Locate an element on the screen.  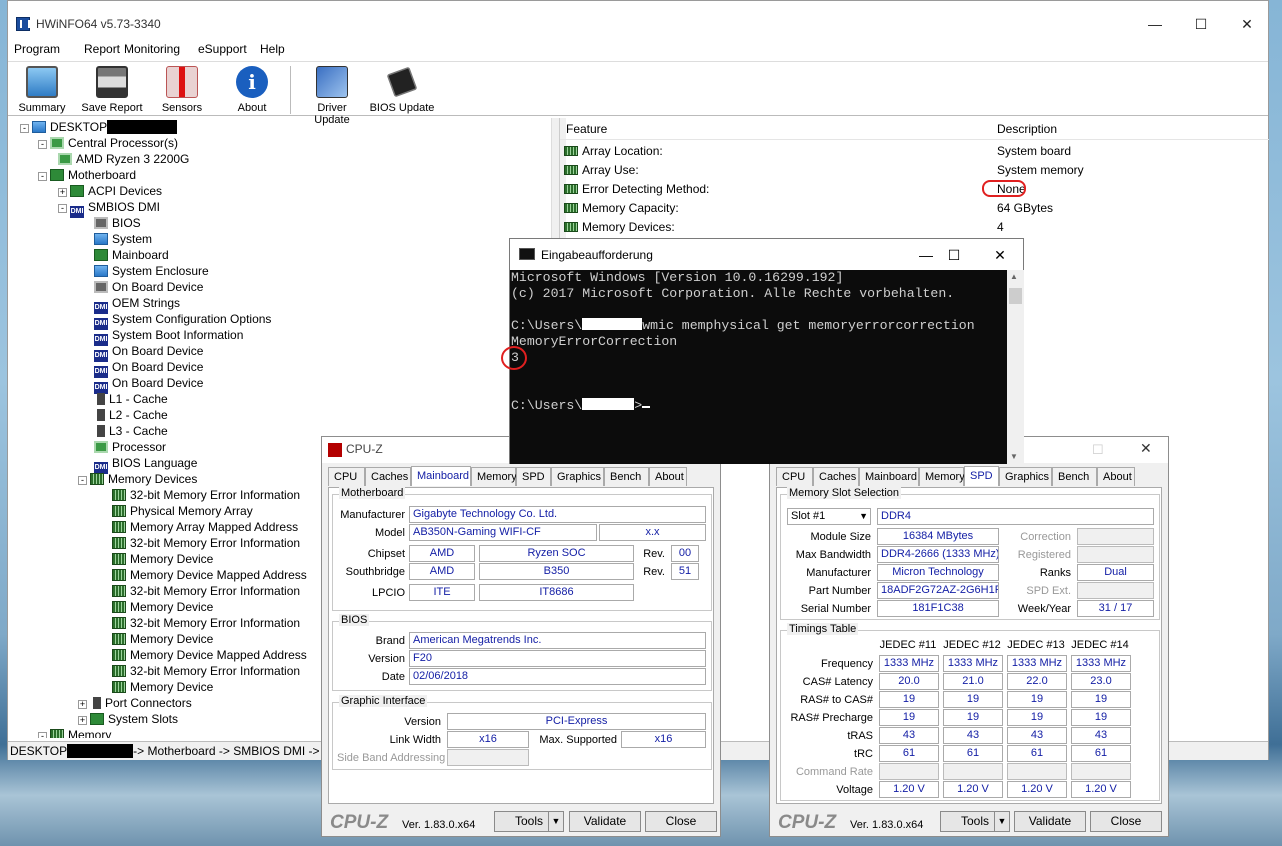
tree-node: - Motherboard is located at coordinates (87, 175).